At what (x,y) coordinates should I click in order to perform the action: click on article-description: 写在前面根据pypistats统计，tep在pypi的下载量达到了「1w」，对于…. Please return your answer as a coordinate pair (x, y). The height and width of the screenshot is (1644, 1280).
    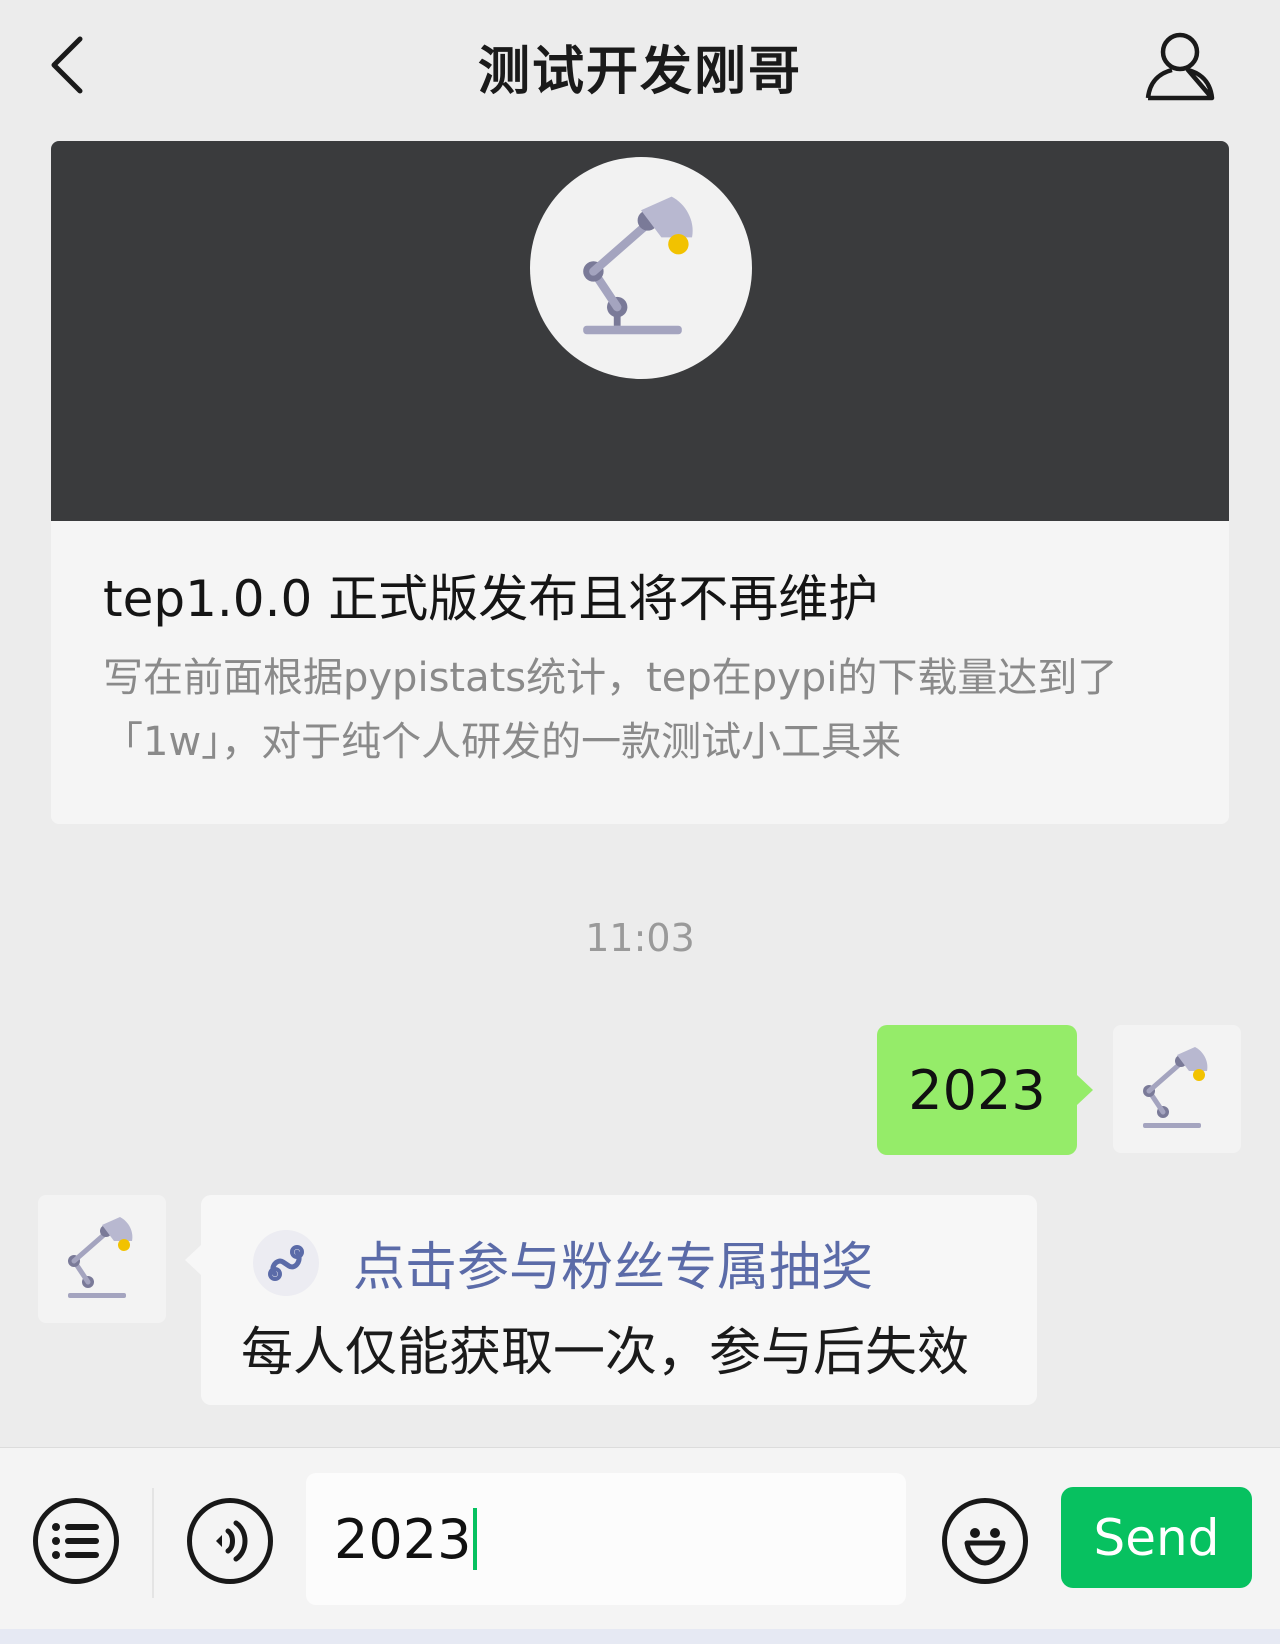
    Looking at the image, I should click on (610, 710).